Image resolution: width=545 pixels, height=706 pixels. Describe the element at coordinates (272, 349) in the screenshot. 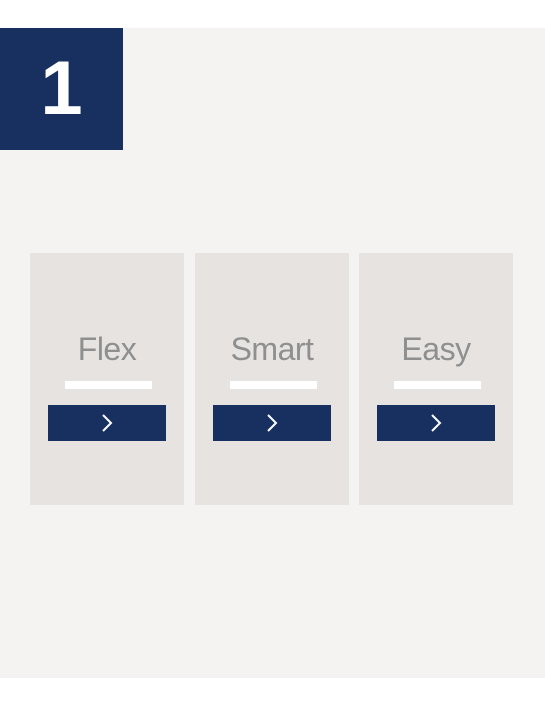

I see `plan-card-title: Smart` at that location.